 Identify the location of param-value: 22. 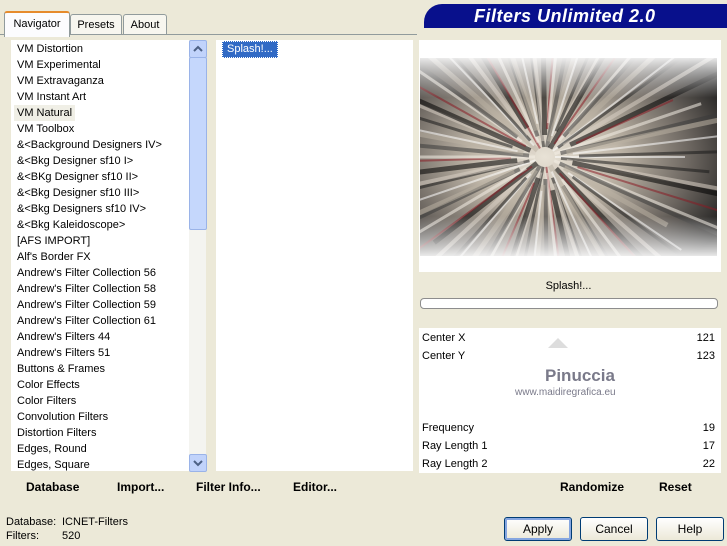
(709, 464).